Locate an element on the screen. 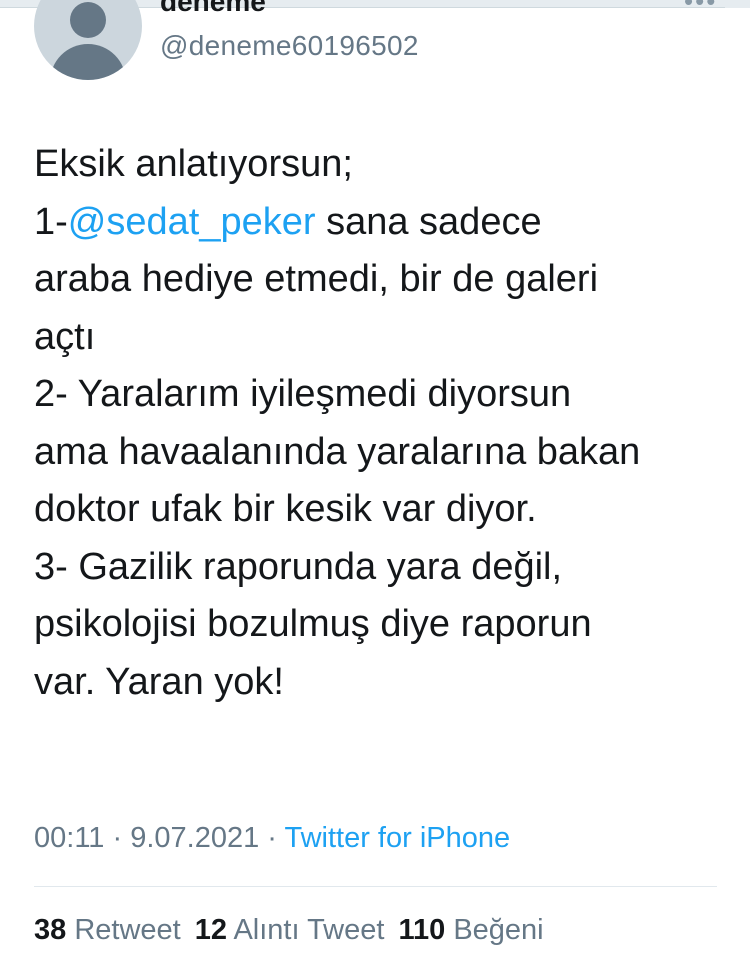 The image size is (750, 955). quotes-count: 12 is located at coordinates (210, 930).